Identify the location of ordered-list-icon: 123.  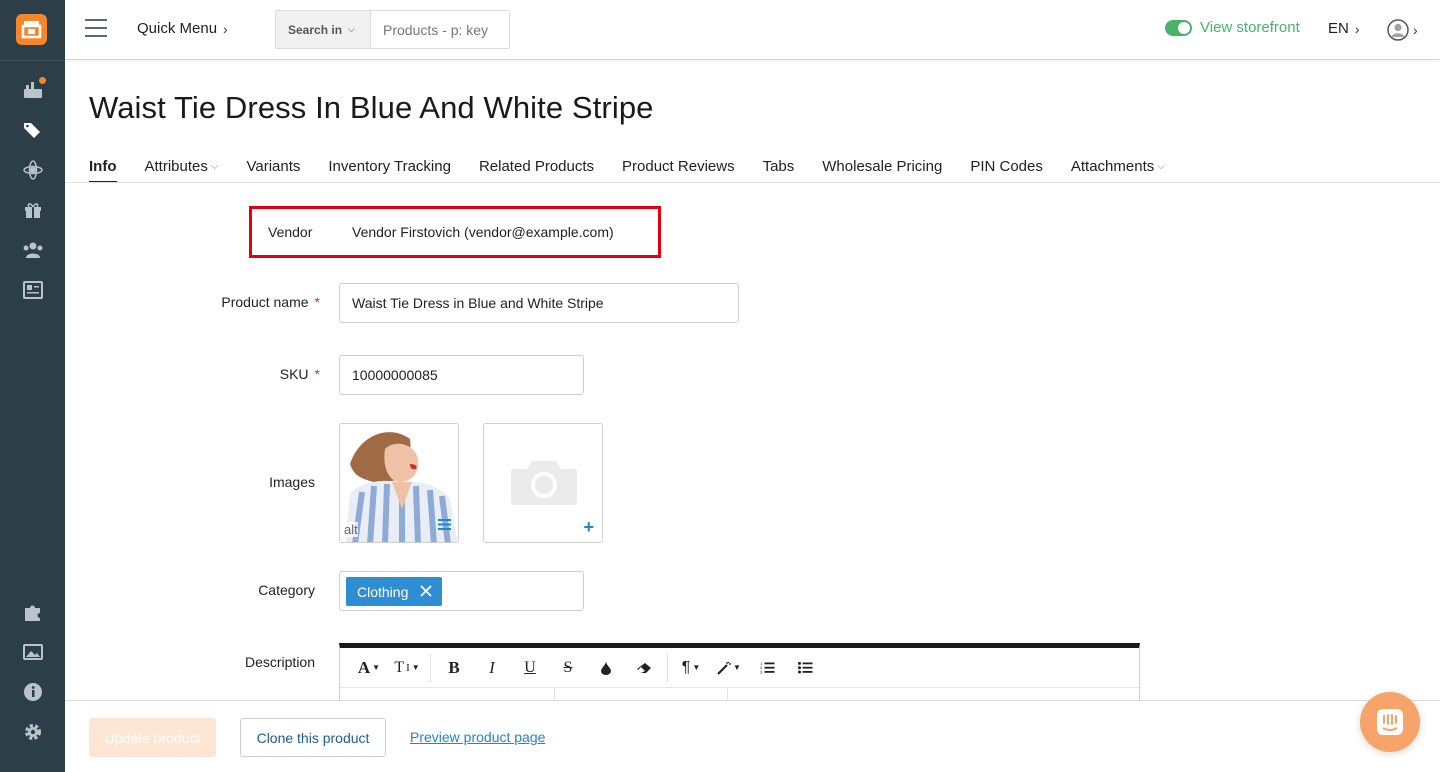
(767, 668).